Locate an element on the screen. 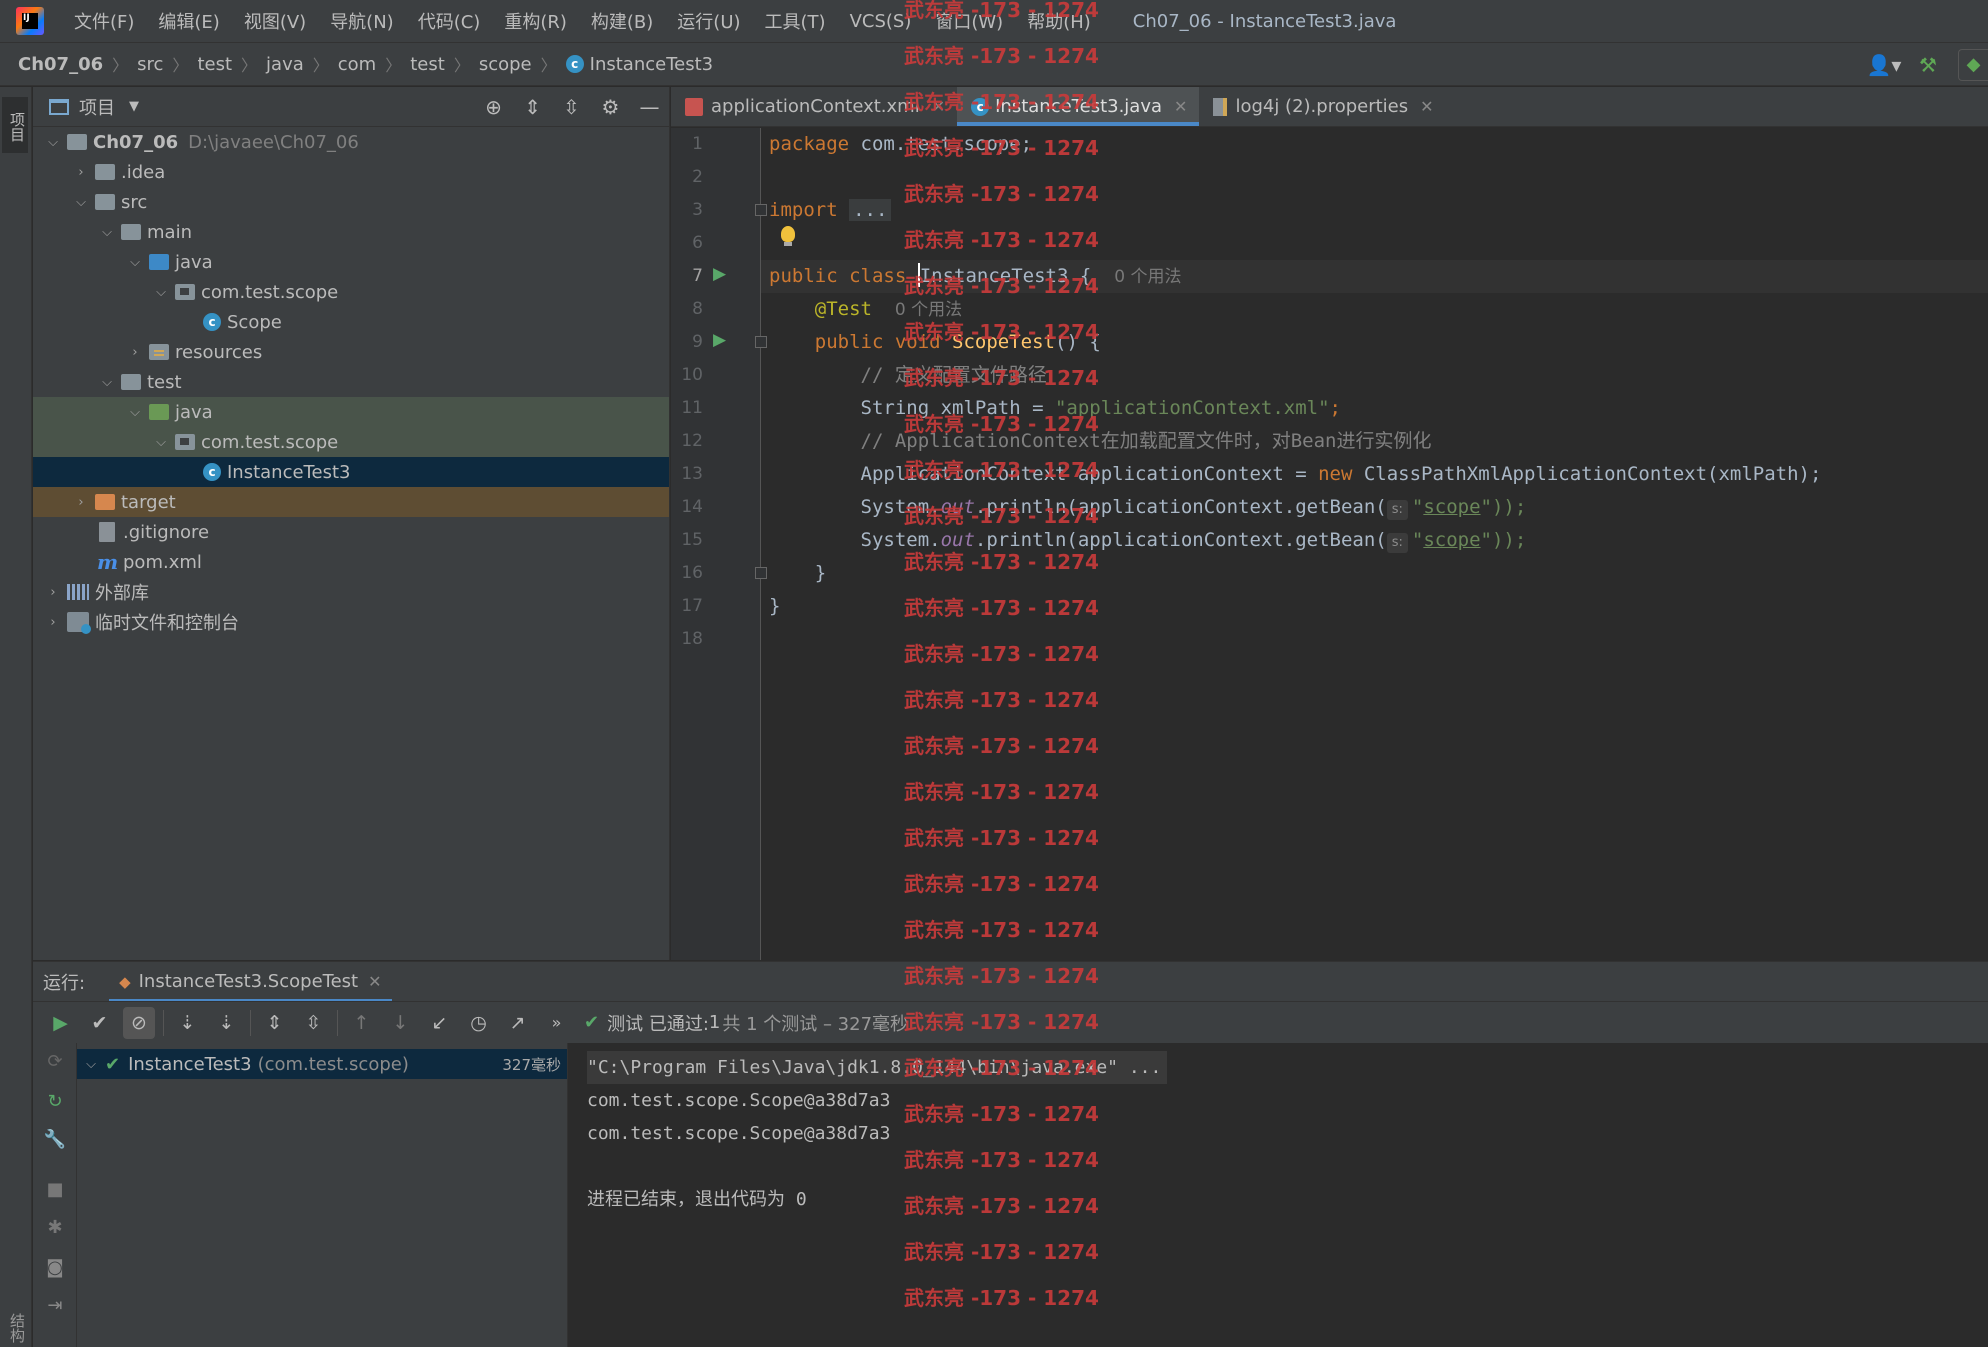 The image size is (1988, 1347). sort-duration-icon: ⇣ is located at coordinates (226, 1023).